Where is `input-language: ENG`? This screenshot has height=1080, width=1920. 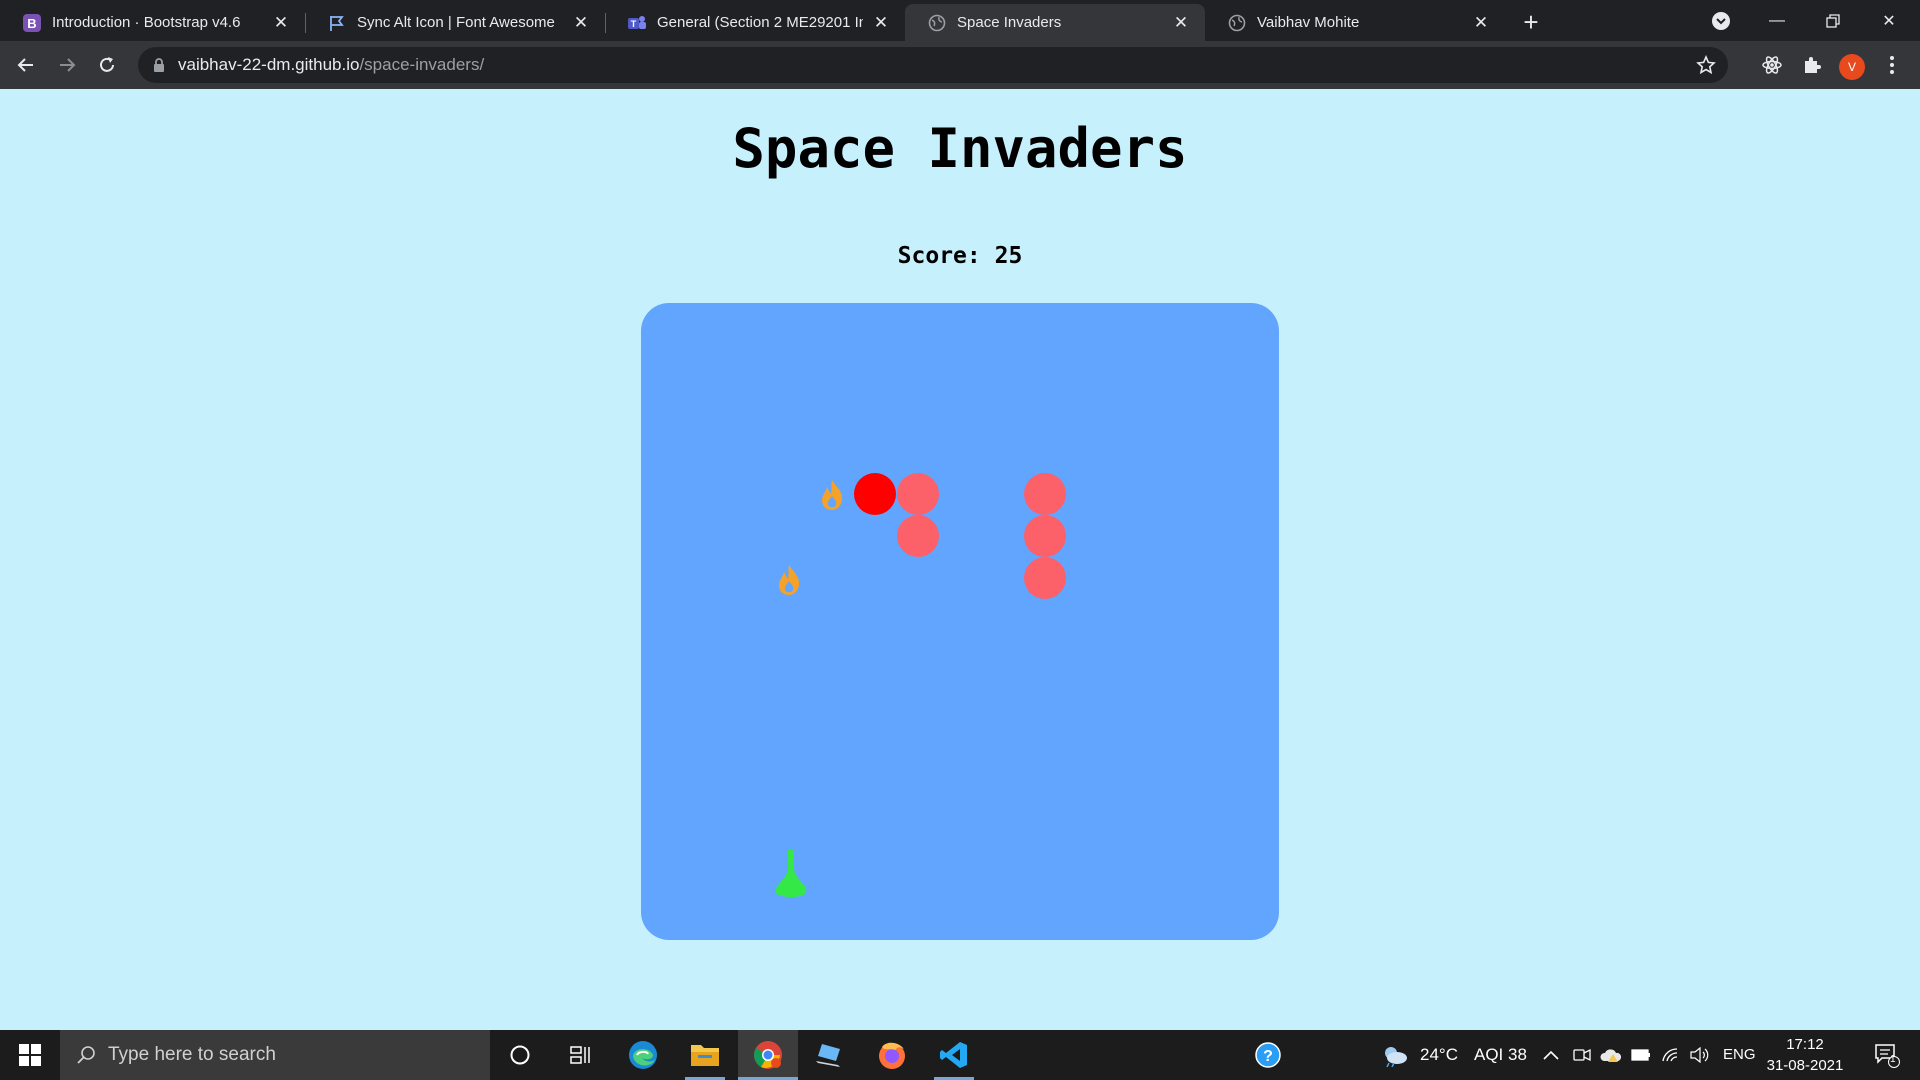 input-language: ENG is located at coordinates (1739, 1054).